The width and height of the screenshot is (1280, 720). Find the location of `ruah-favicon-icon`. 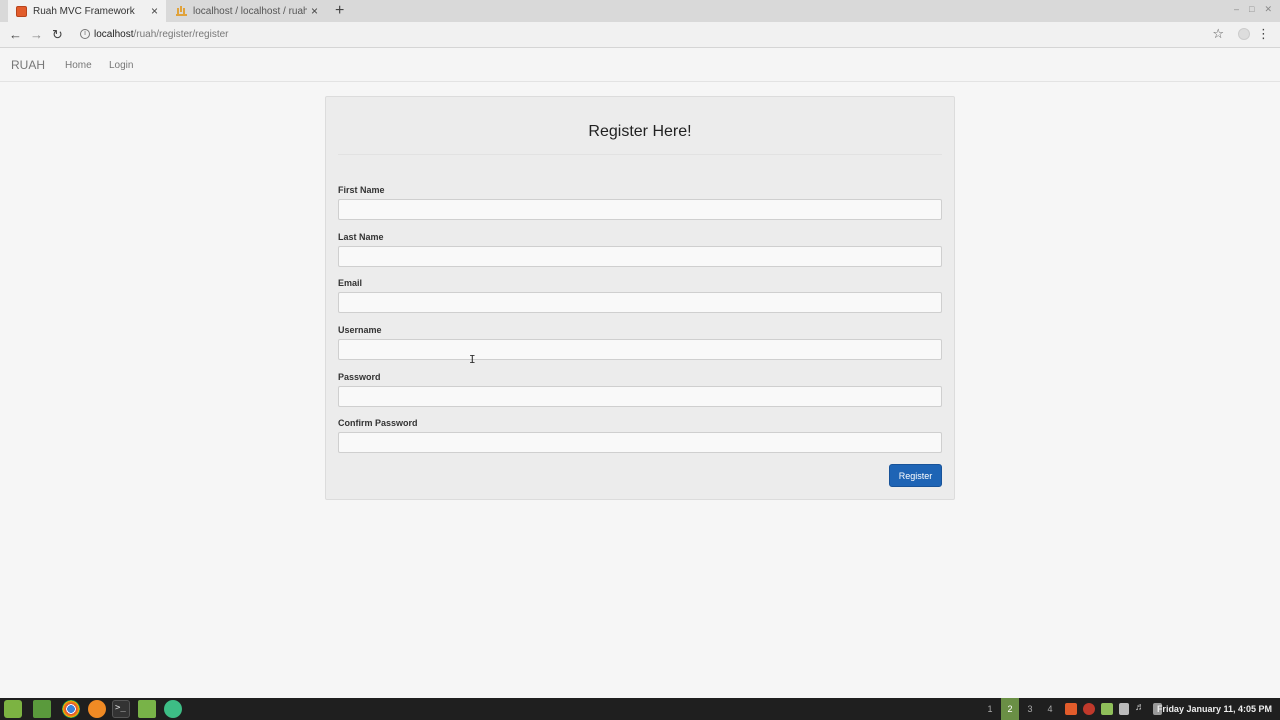

ruah-favicon-icon is located at coordinates (21, 11).